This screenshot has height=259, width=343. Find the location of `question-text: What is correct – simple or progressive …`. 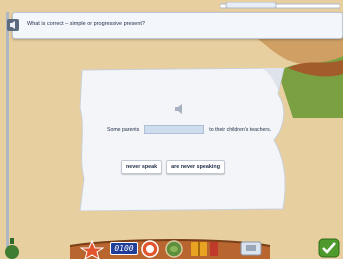

question-text: What is correct – simple or progressive … is located at coordinates (86, 24).